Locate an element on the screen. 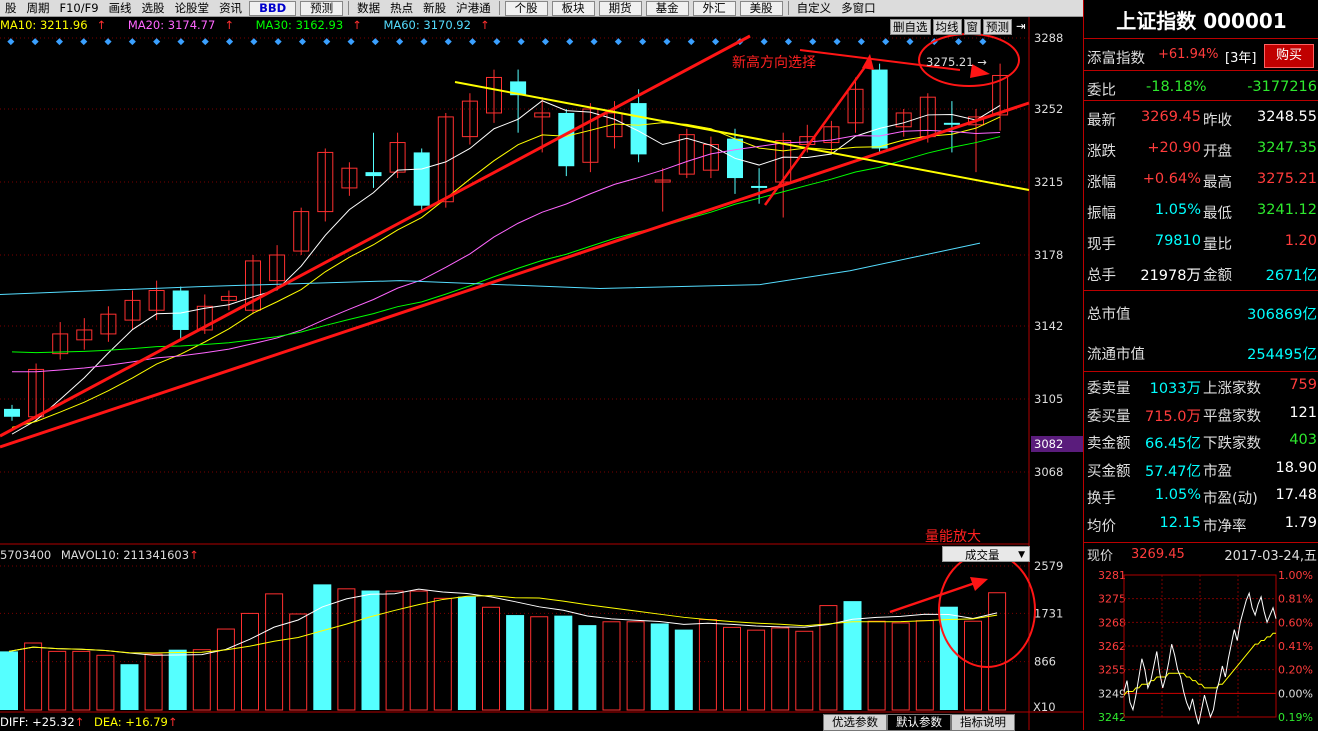 This screenshot has width=1318, height=731. toolbar-item-14: 板块 is located at coordinates (573, 8).